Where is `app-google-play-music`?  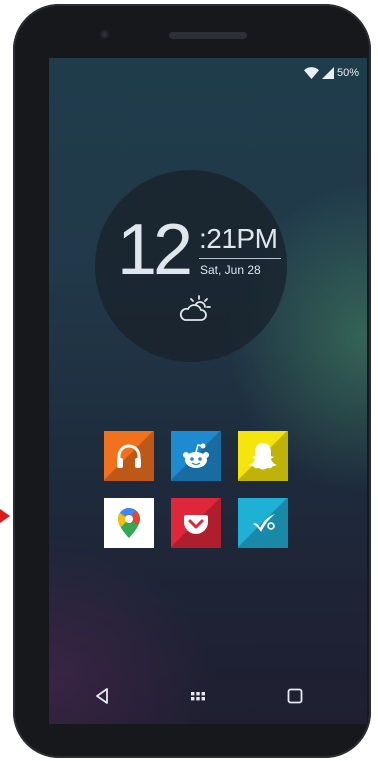 app-google-play-music is located at coordinates (129, 456).